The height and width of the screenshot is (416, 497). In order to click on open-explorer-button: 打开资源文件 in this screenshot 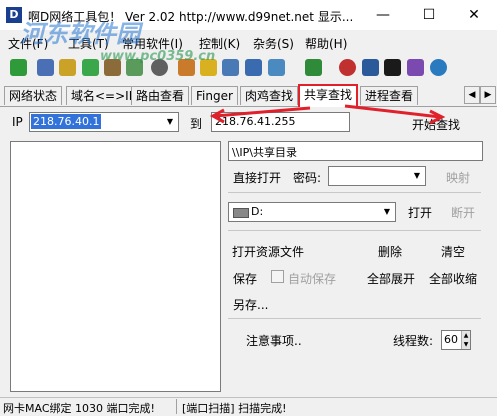, I will do `click(268, 251)`.